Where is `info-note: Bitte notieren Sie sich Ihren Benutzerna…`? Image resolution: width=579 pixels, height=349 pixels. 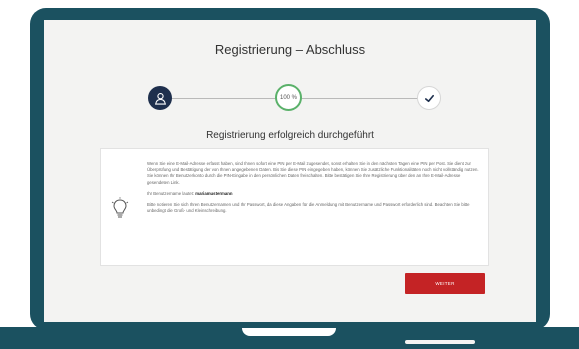
info-note: Bitte notieren Sie sich Ihren Benutzerna… is located at coordinates (308, 208).